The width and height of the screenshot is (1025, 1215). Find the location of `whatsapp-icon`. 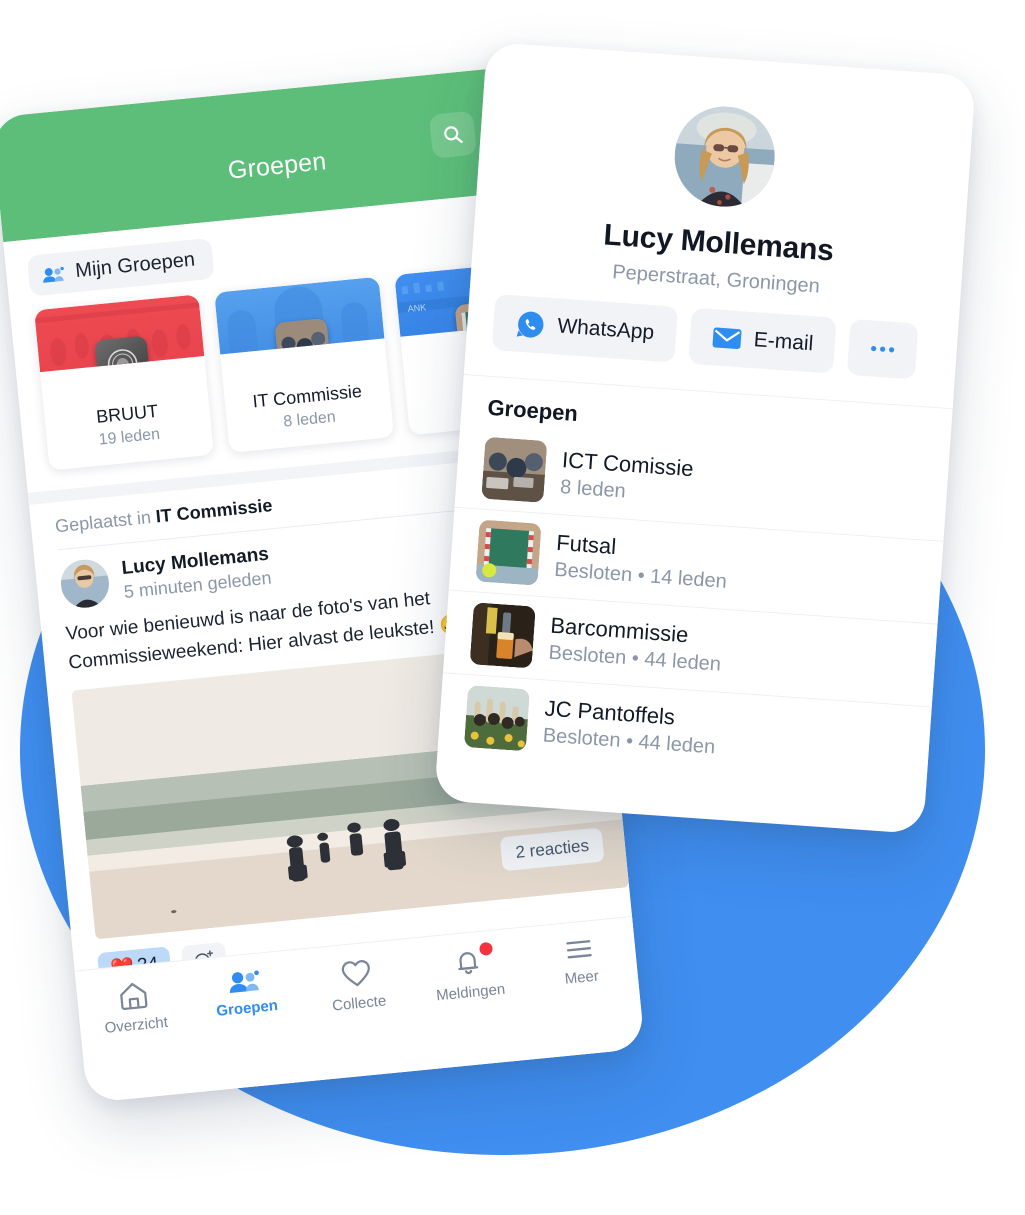

whatsapp-icon is located at coordinates (530, 324).